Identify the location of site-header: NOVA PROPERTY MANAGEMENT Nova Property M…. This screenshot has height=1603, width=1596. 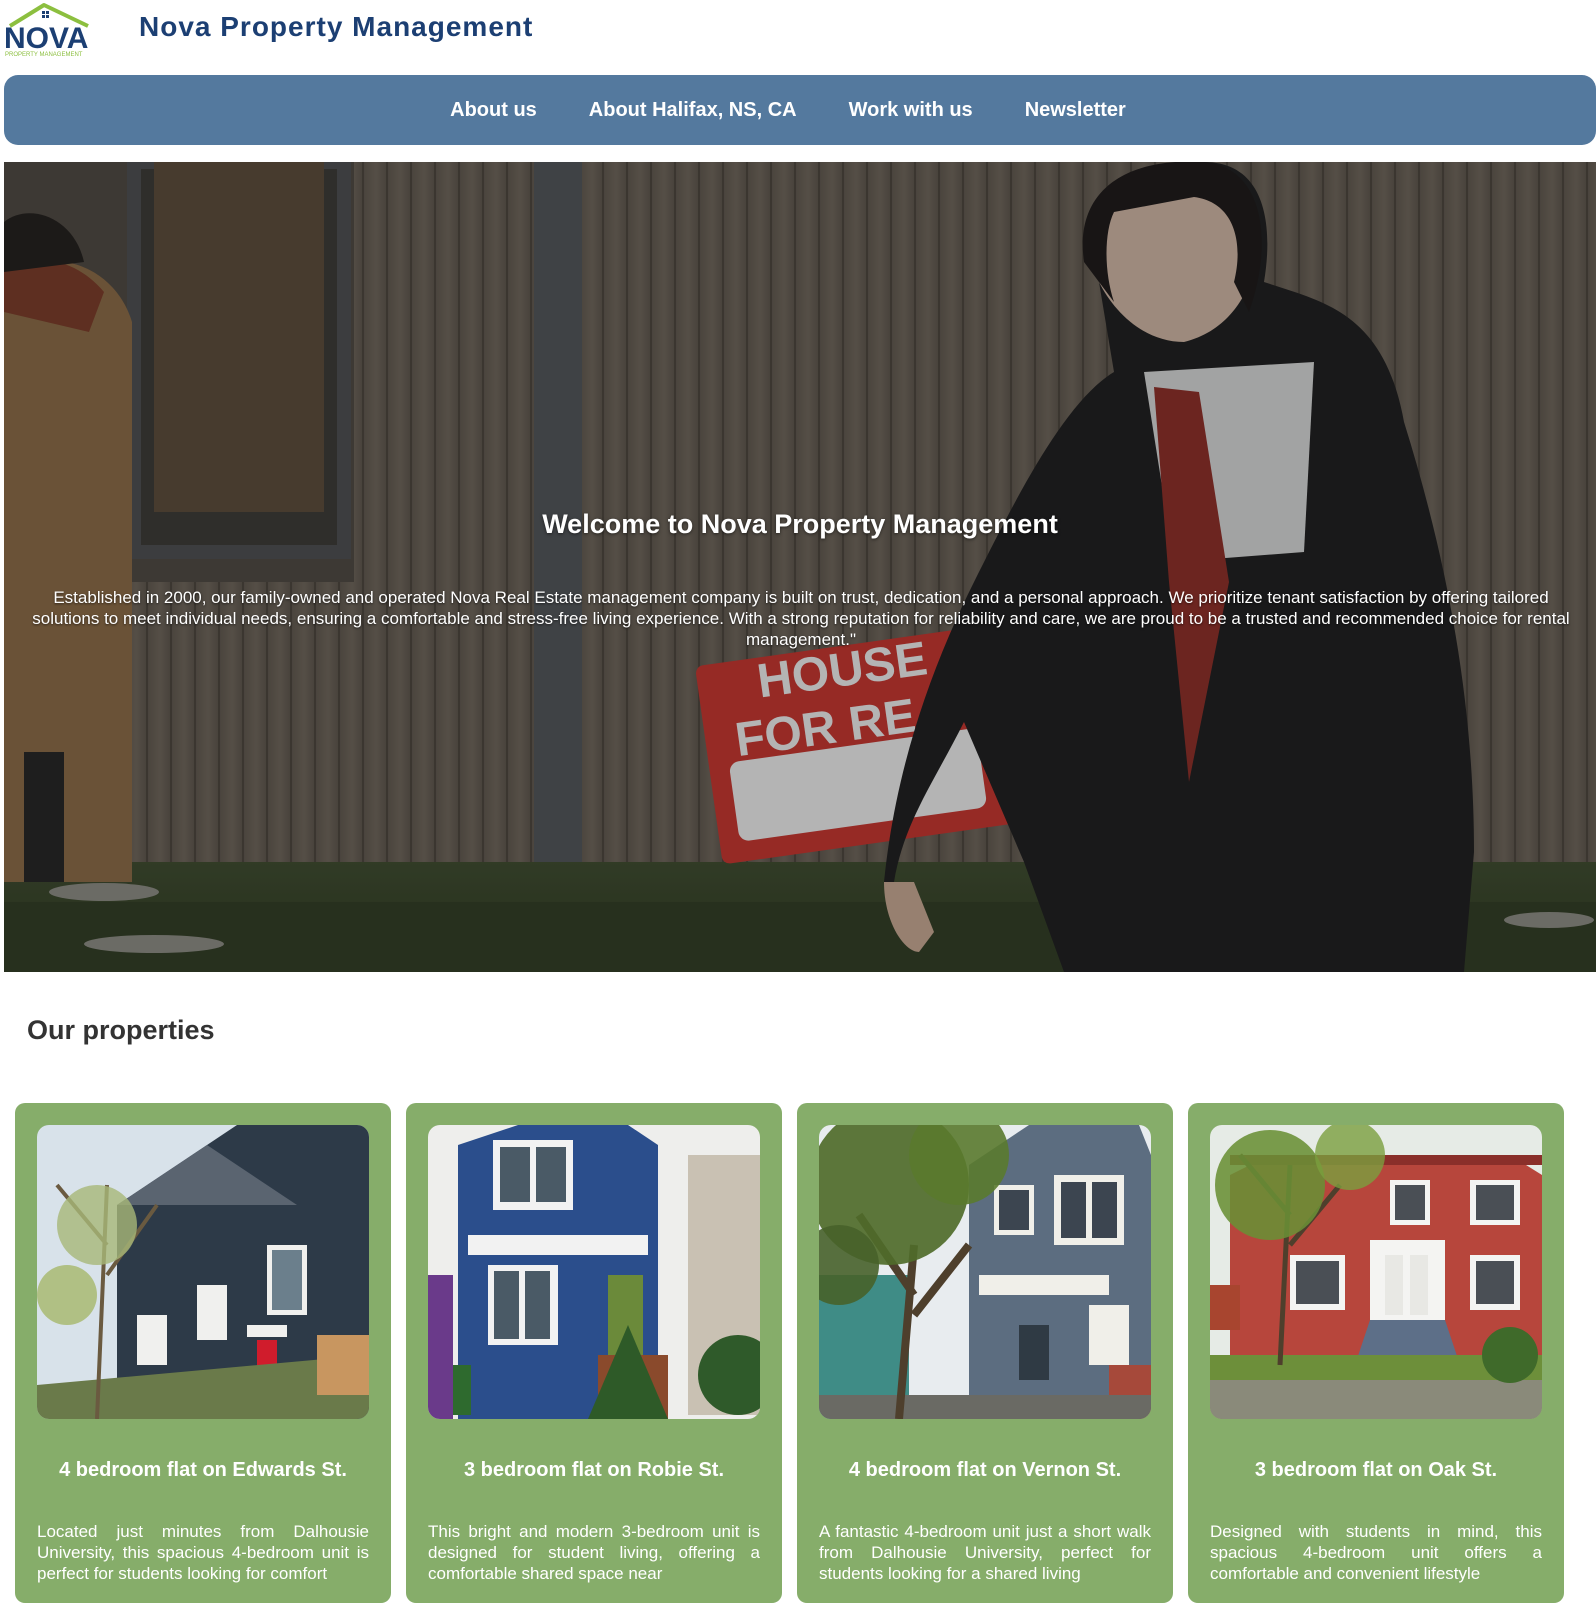
(798, 35).